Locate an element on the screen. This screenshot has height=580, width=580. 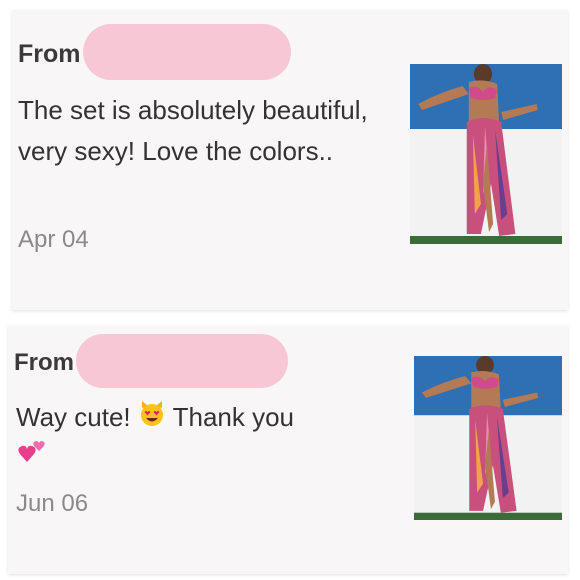
review-date: Apr 04 is located at coordinates (53, 239).